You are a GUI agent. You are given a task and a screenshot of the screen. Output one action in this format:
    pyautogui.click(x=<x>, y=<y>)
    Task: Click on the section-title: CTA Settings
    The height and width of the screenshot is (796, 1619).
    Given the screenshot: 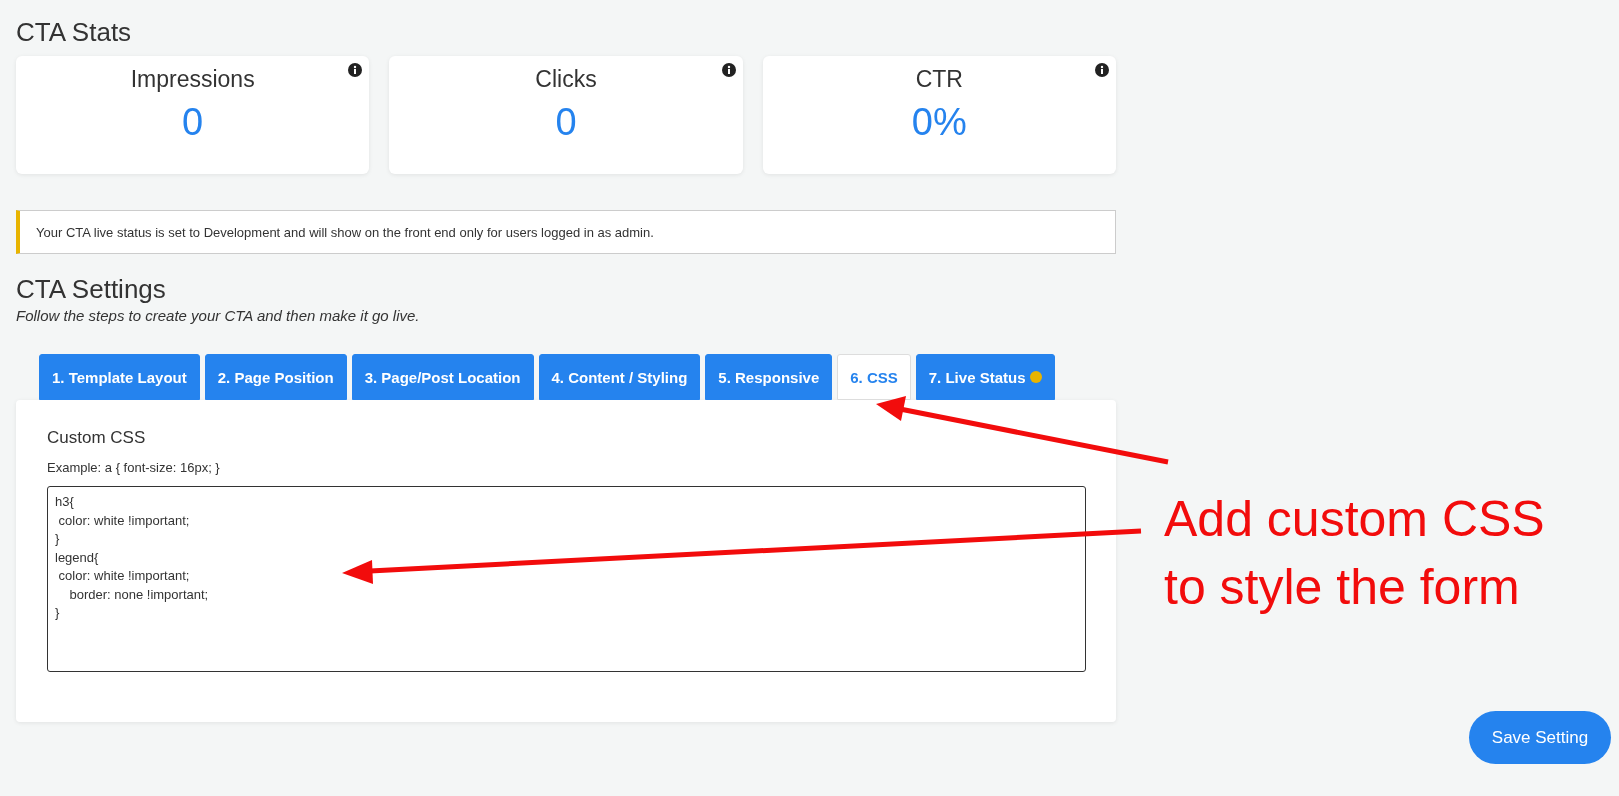 What is the action you would take?
    pyautogui.click(x=91, y=289)
    